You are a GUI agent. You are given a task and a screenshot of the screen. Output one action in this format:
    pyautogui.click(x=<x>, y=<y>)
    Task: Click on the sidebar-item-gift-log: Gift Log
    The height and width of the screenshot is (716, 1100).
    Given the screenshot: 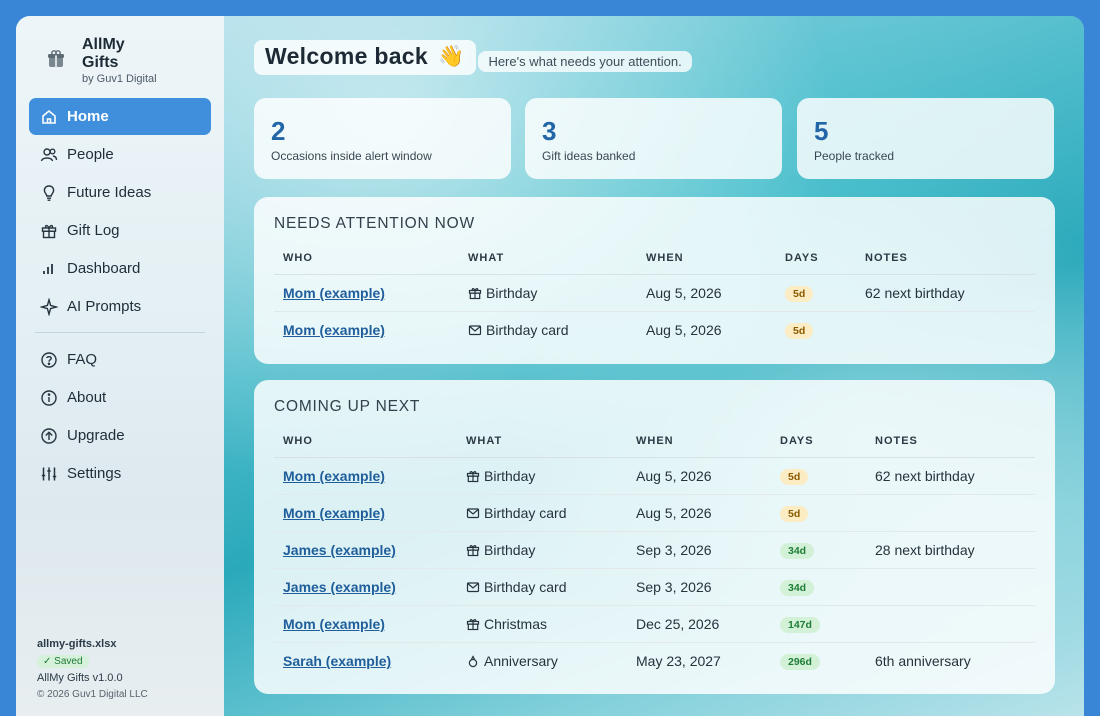 What is the action you would take?
    pyautogui.click(x=120, y=230)
    